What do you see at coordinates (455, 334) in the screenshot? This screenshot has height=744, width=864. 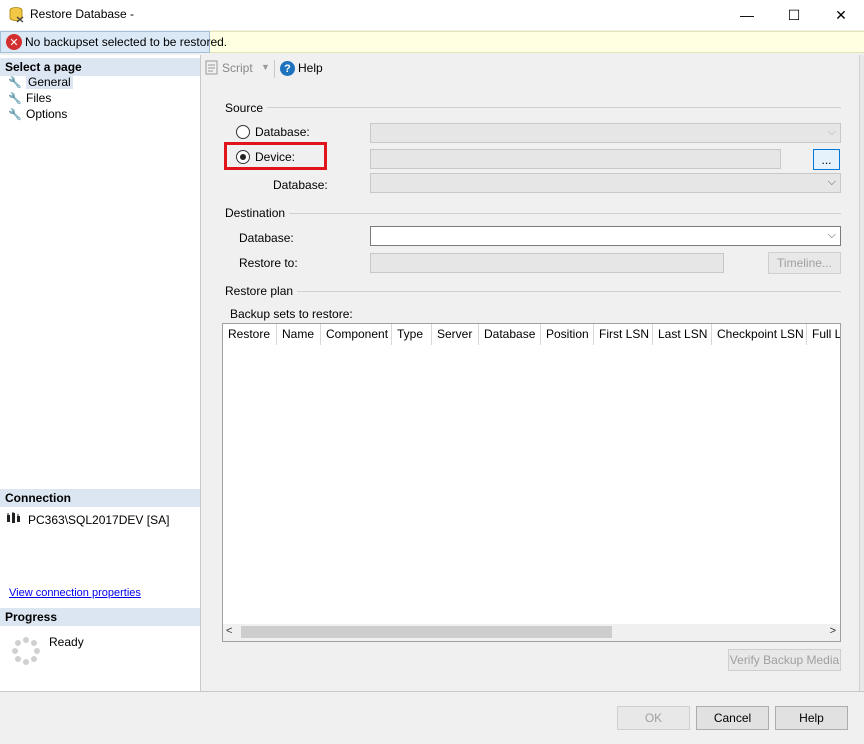 I see `column-header: Server` at bounding box center [455, 334].